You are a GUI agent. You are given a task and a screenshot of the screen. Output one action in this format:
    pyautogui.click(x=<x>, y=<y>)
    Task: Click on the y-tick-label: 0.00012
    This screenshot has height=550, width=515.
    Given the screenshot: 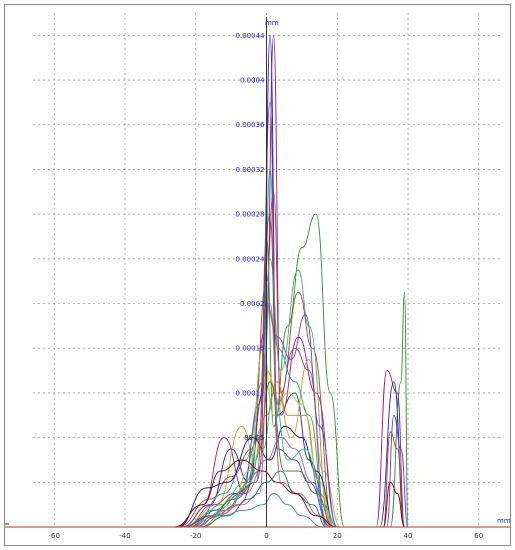 What is the action you would take?
    pyautogui.click(x=250, y=393)
    